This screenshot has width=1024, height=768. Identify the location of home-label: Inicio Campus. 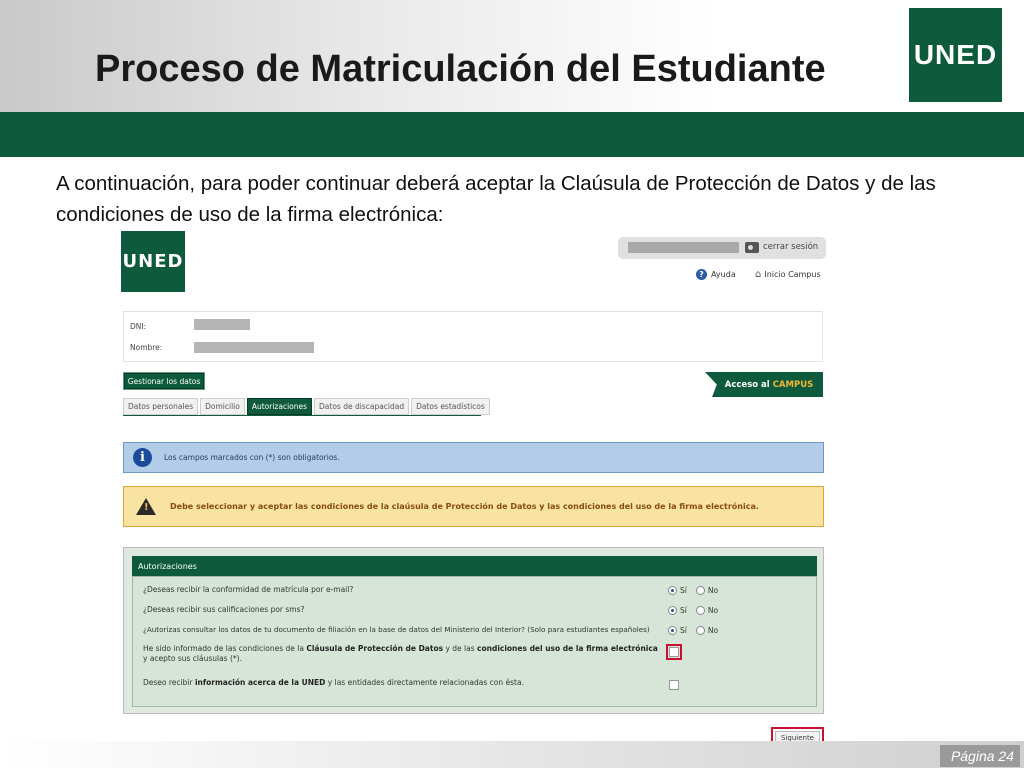
(792, 274).